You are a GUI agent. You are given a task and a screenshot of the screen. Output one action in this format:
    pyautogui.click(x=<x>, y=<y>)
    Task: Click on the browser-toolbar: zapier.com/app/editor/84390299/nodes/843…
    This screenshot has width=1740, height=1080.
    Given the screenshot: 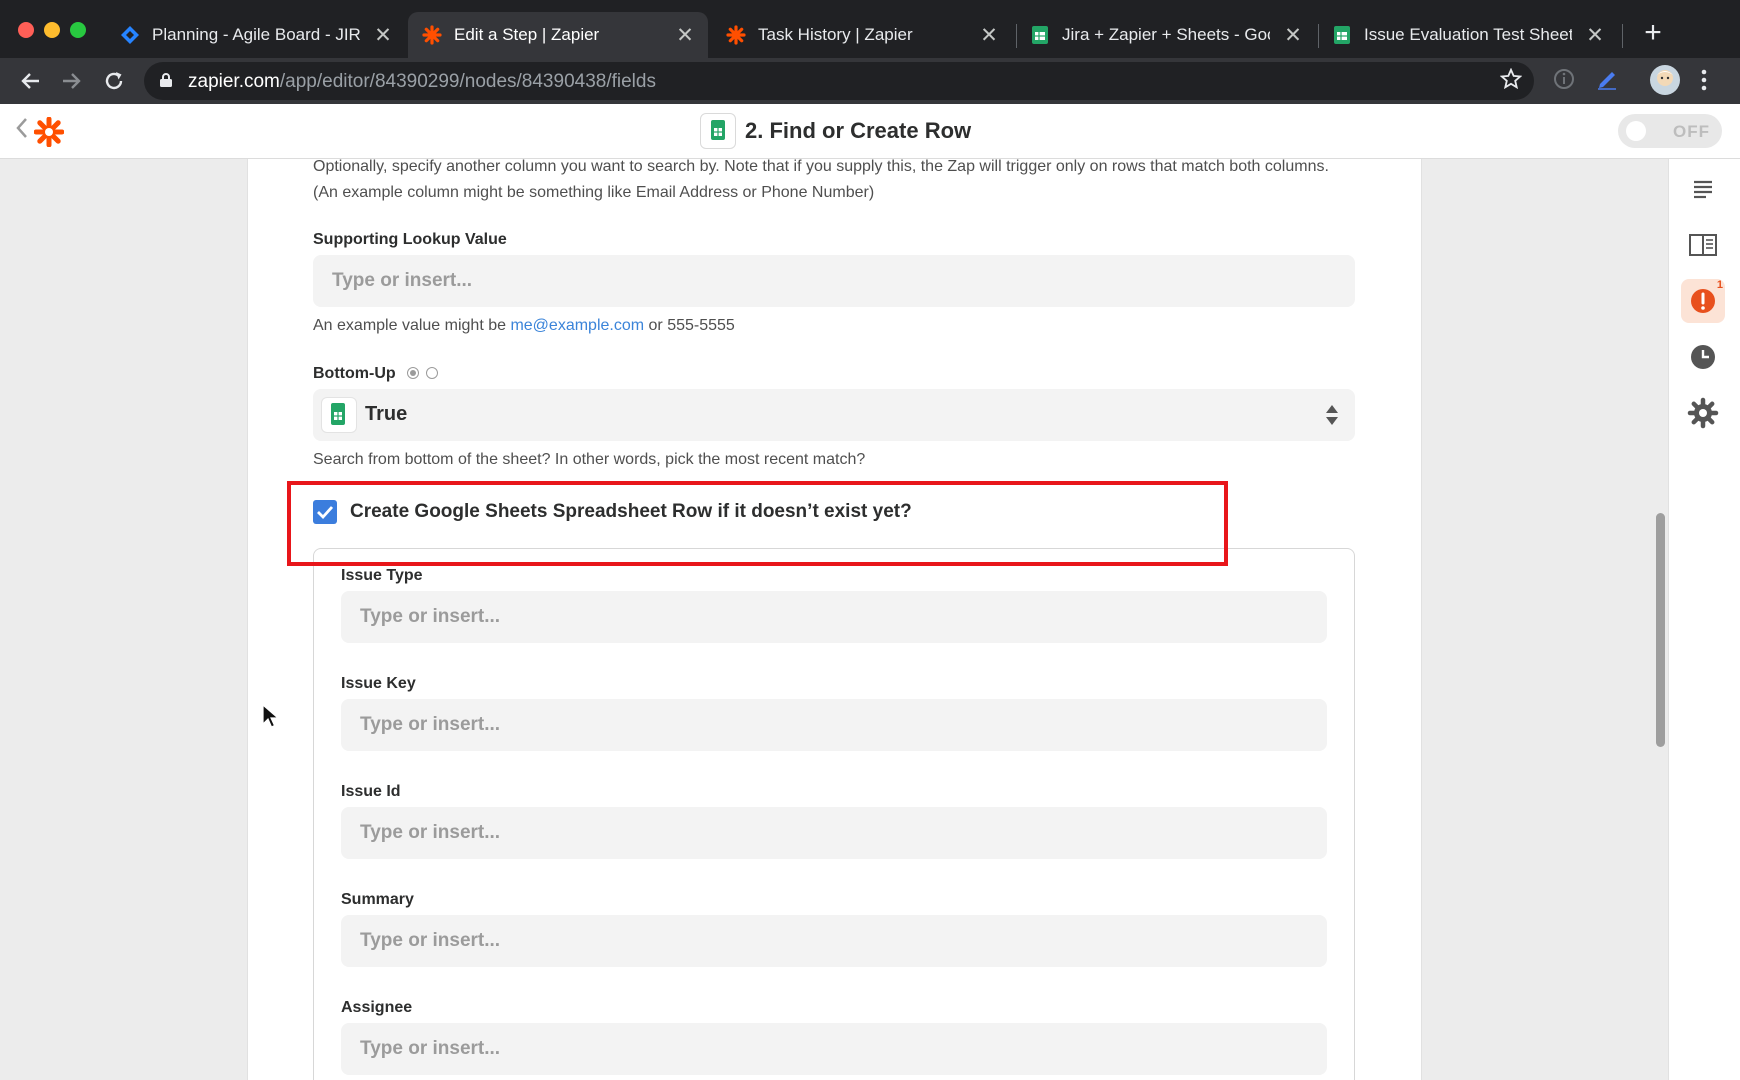 What is the action you would take?
    pyautogui.click(x=870, y=81)
    